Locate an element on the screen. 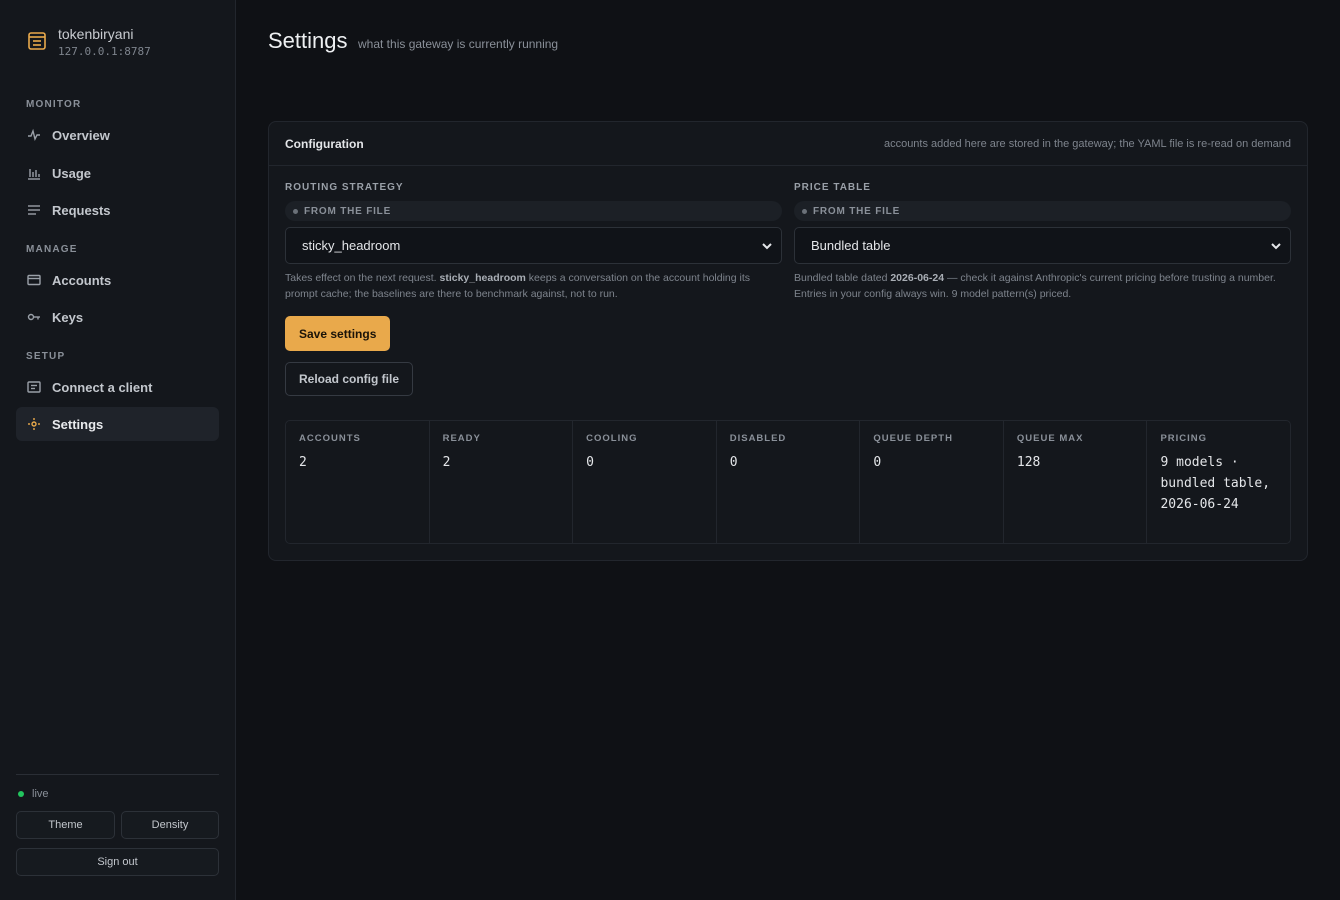 The height and width of the screenshot is (900, 1340). gear-icon is located at coordinates (34, 424).